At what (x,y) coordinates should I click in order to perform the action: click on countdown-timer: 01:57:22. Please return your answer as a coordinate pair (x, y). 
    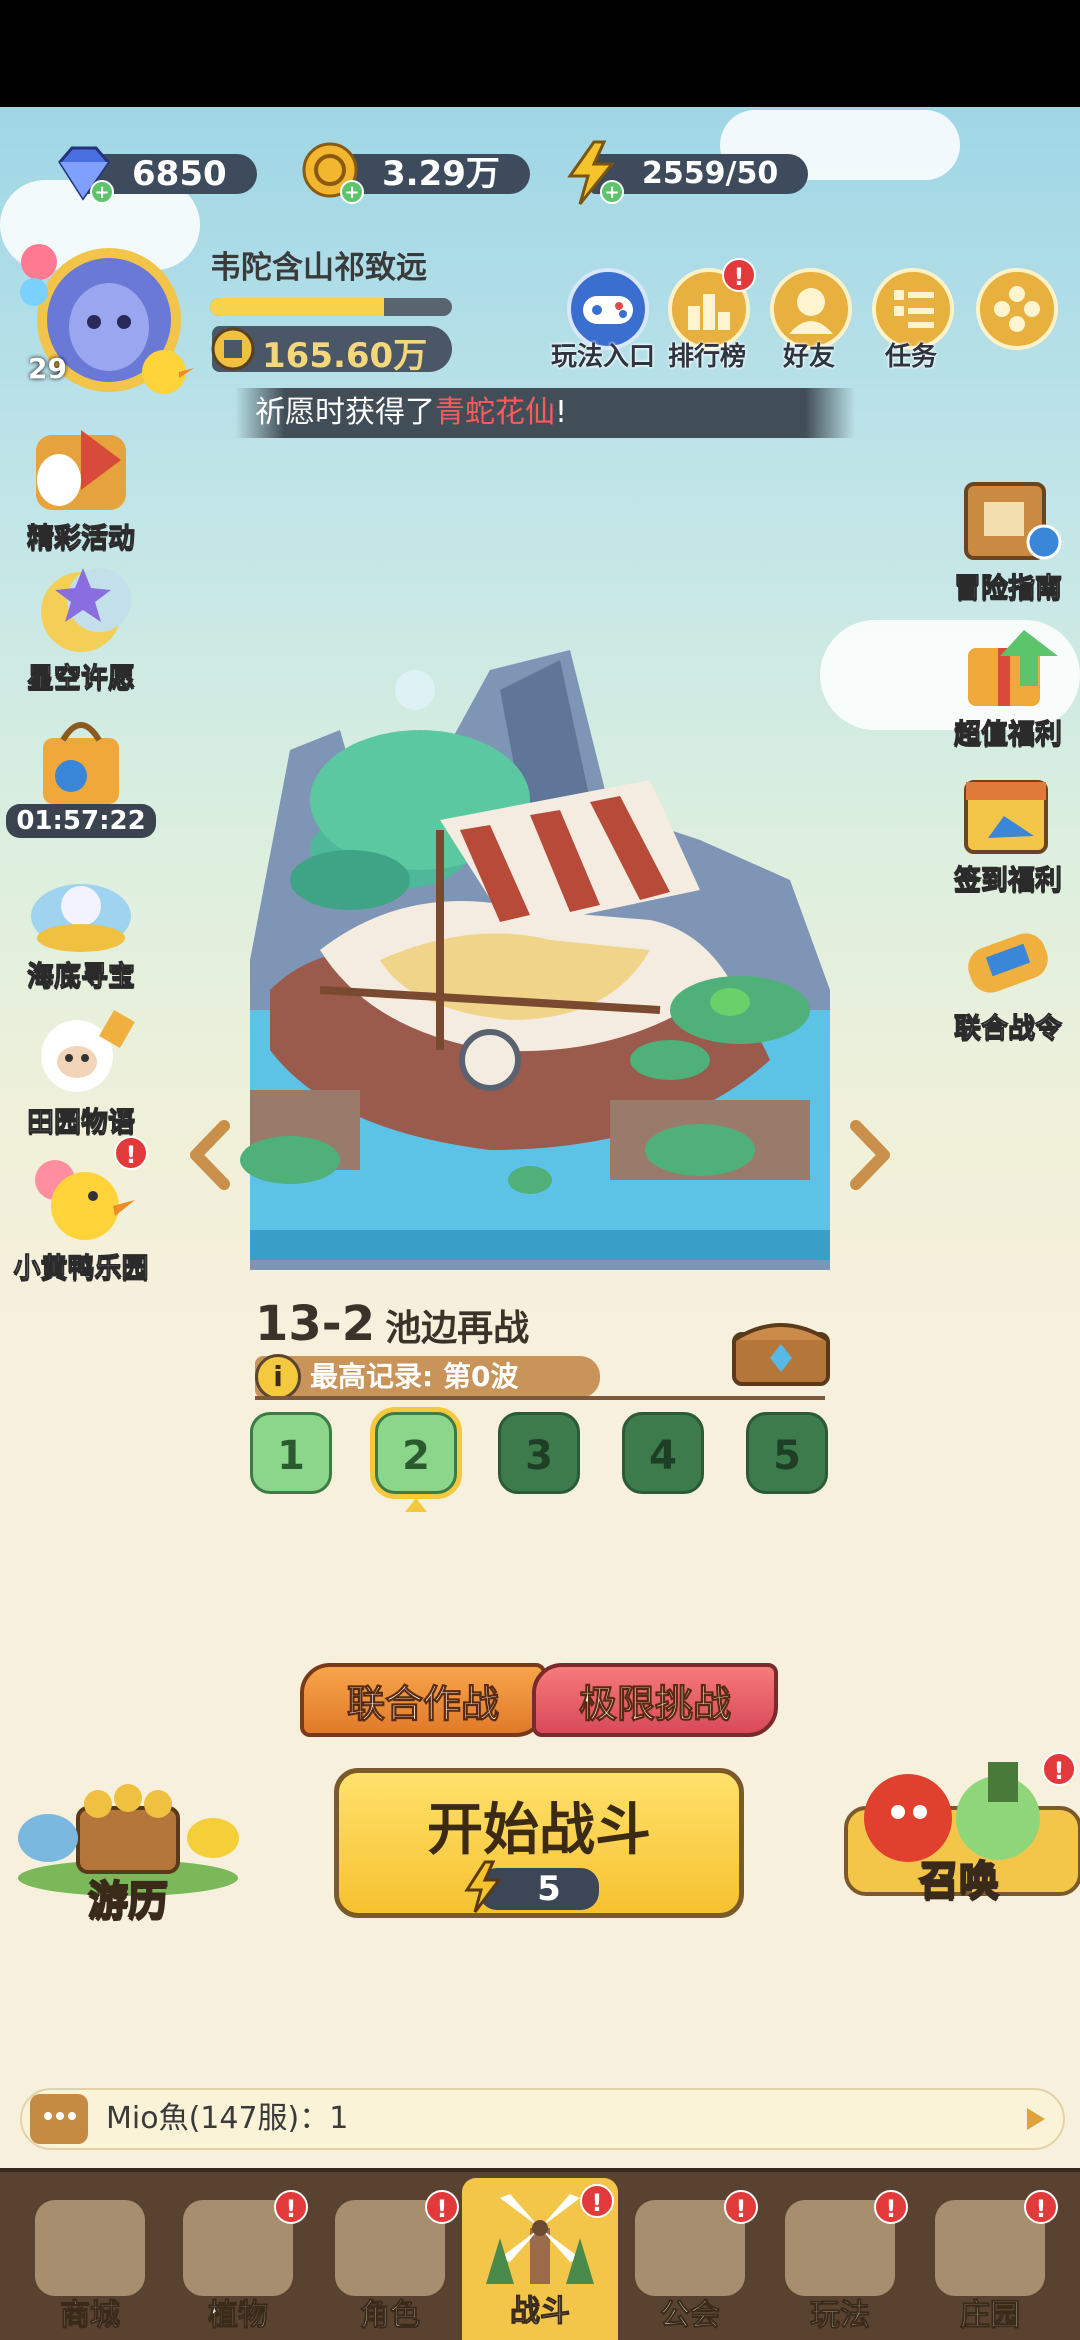
    Looking at the image, I should click on (81, 821).